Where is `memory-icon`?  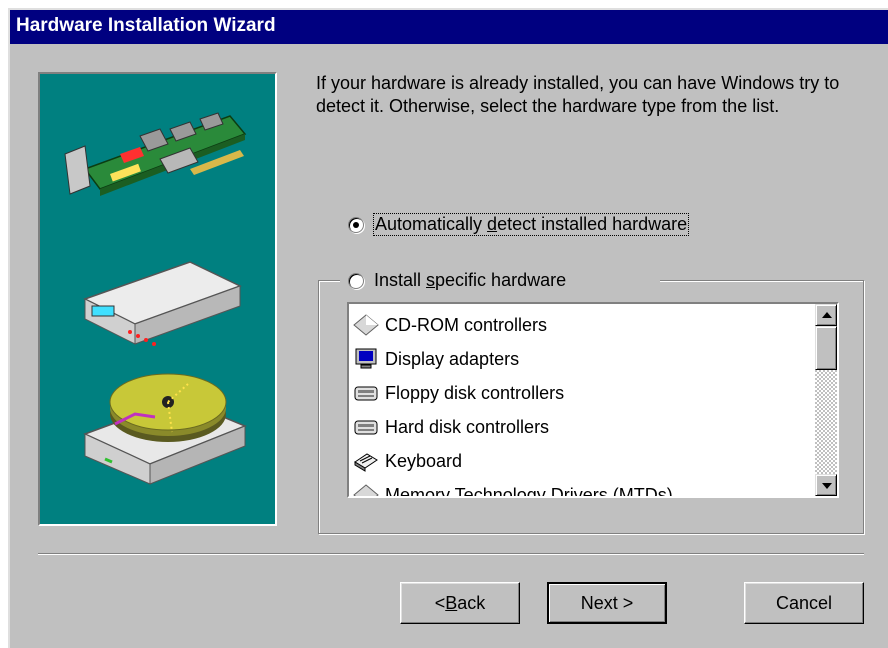
memory-icon is located at coordinates (366, 490).